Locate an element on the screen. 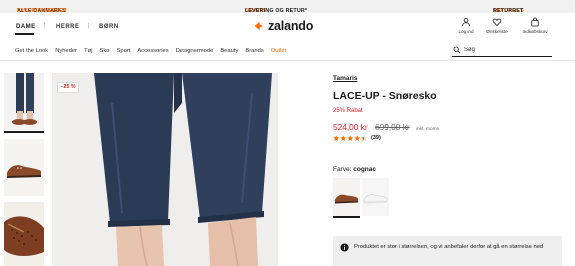 Image resolution: width=575 pixels, height=266 pixels. swatch-active-indicator is located at coordinates (346, 217).